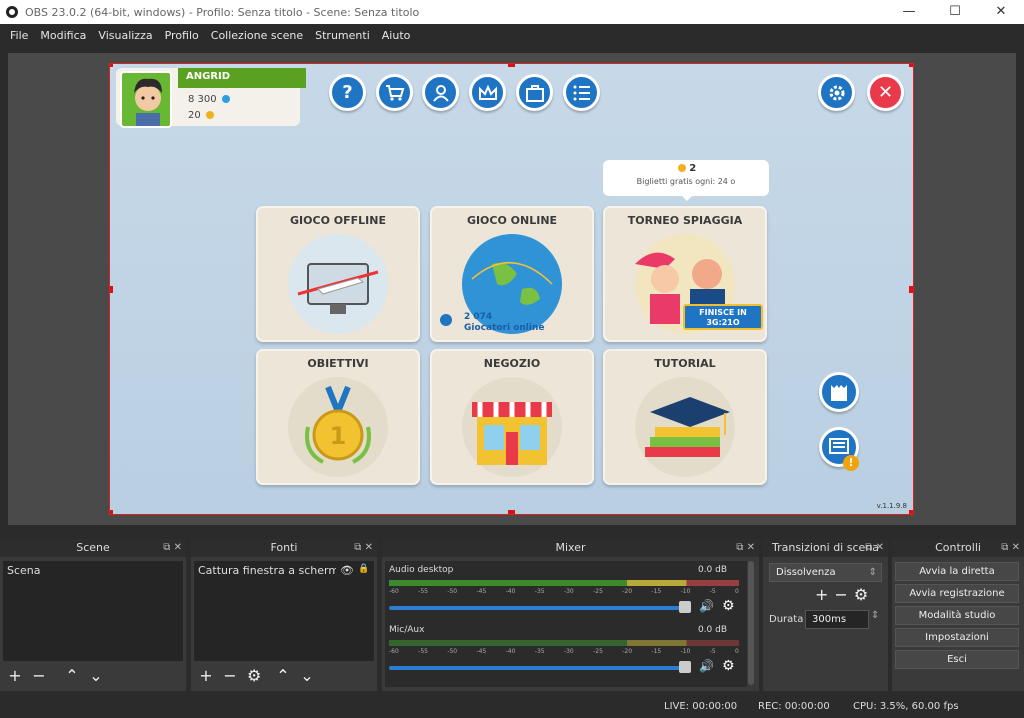  I want to click on source-item: Cattura finestra a schermo inte, so click(265, 570).